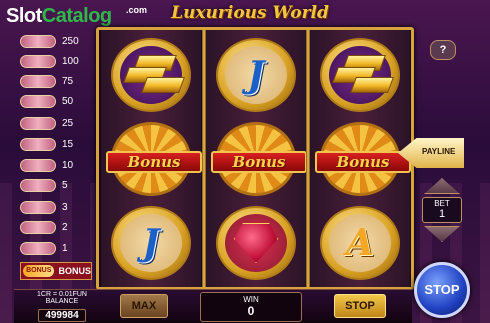  What do you see at coordinates (443, 50) in the screenshot?
I see `help-button: ?` at bounding box center [443, 50].